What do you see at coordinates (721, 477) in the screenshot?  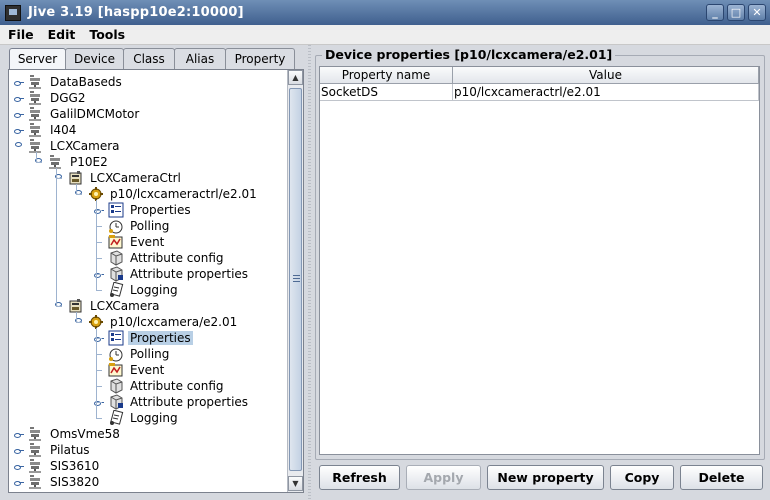 I see `delete-button: Delete` at bounding box center [721, 477].